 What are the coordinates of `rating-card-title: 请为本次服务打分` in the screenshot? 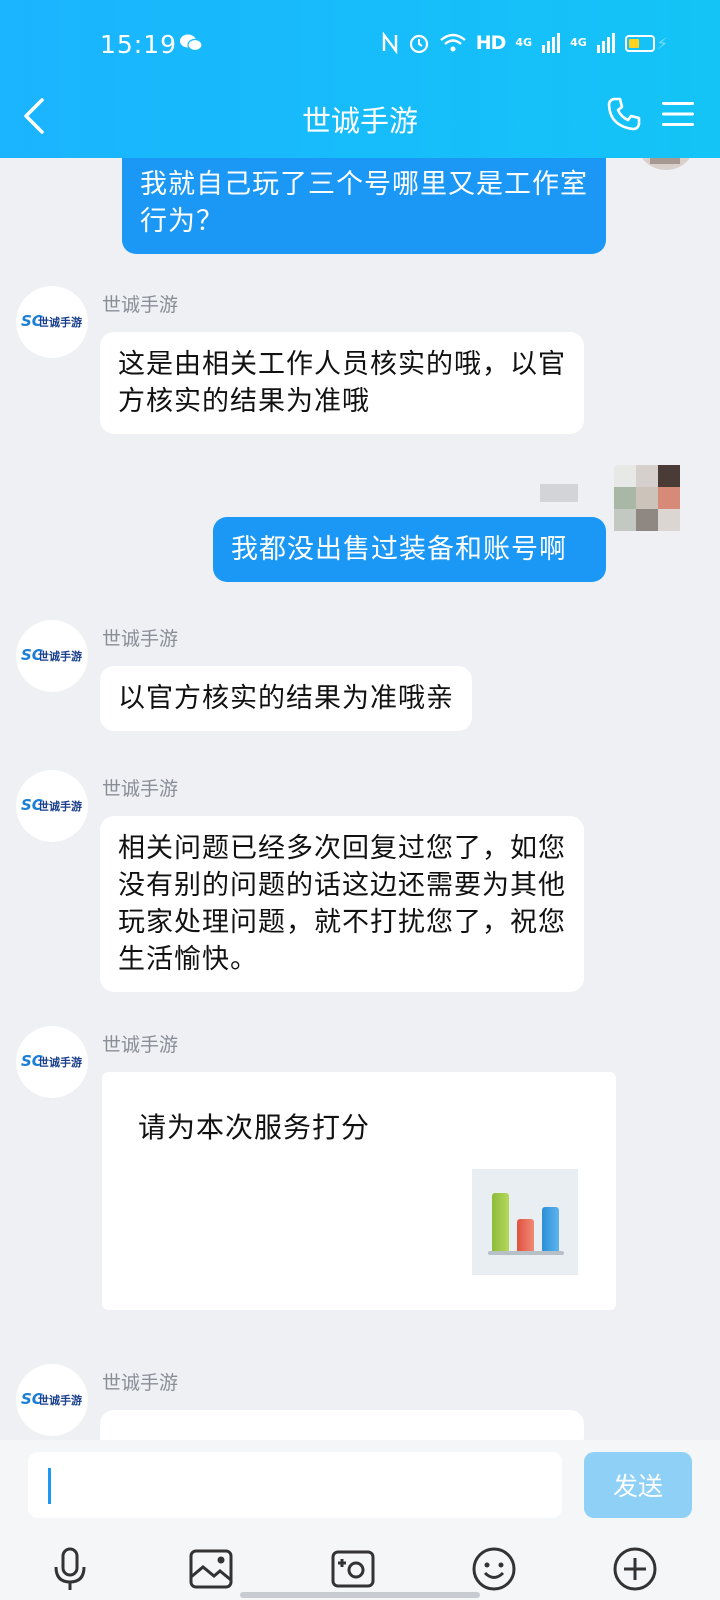 It's located at (254, 1127).